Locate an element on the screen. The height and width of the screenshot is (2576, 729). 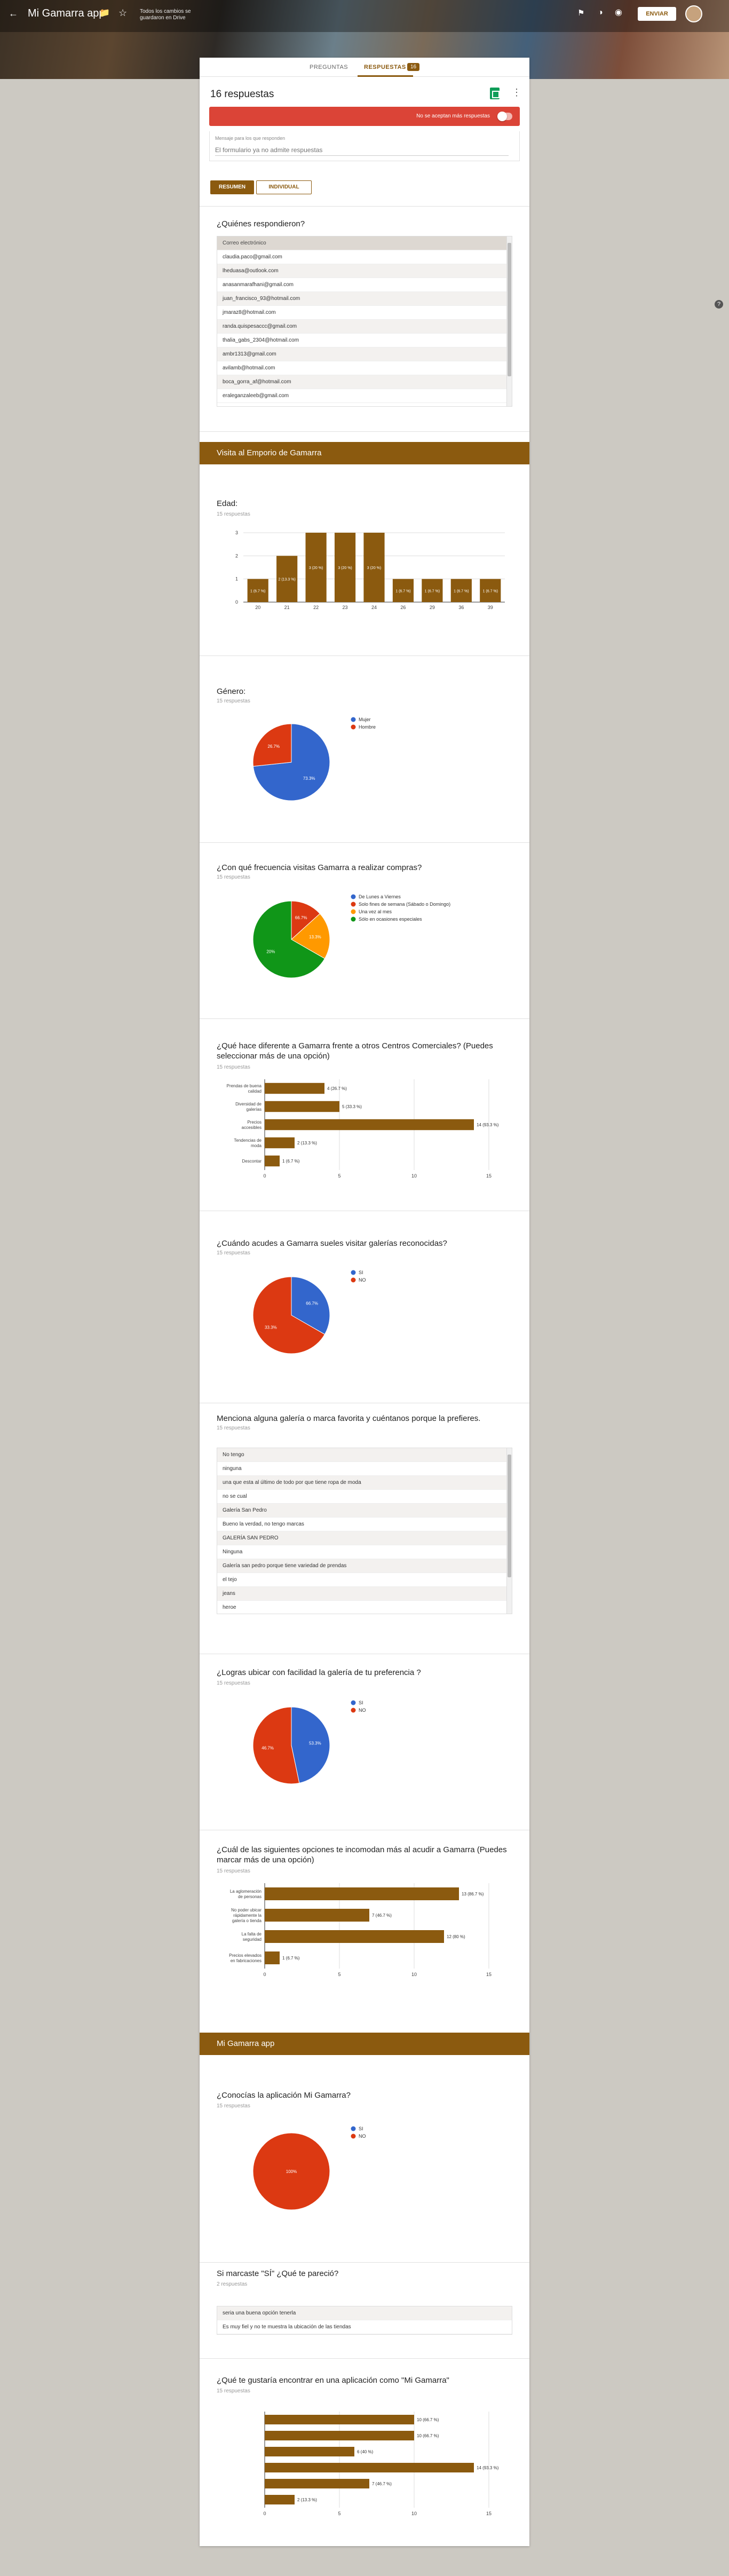
x-tick-label: 0 is located at coordinates (264, 1974).